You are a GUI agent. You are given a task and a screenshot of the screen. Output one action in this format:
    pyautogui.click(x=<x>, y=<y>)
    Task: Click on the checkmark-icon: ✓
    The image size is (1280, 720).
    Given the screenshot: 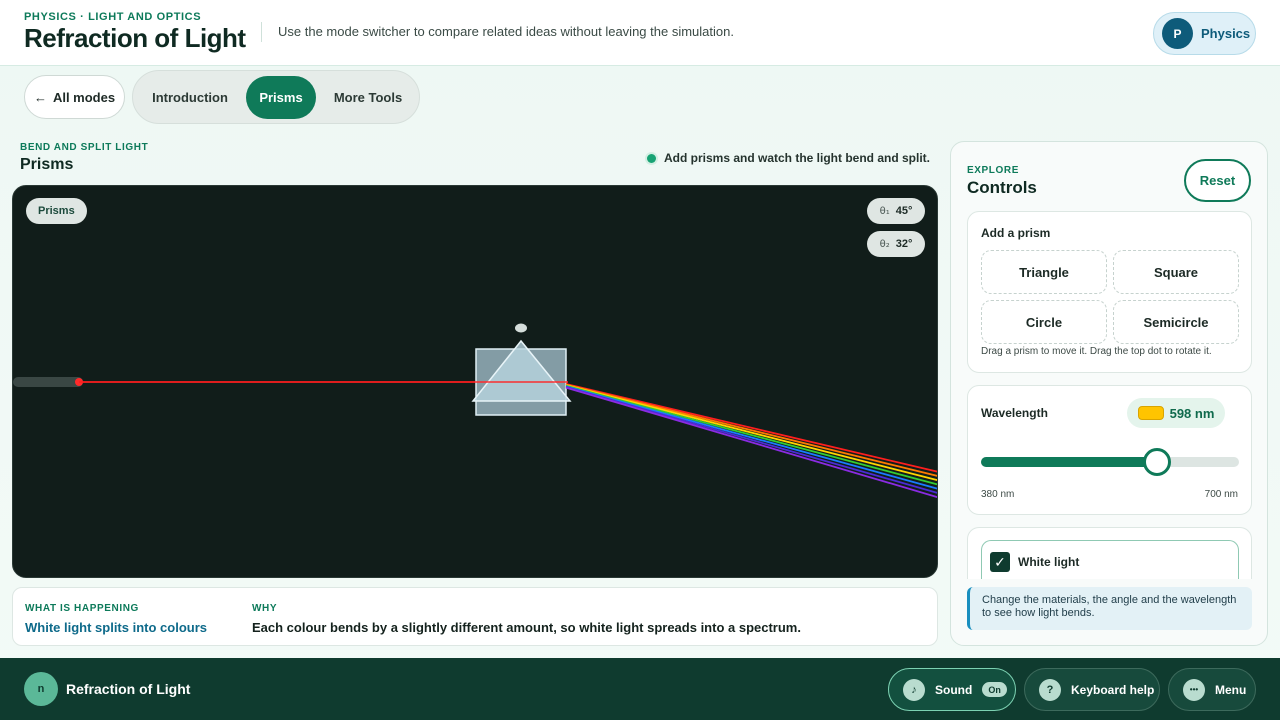 What is the action you would take?
    pyautogui.click(x=1000, y=562)
    